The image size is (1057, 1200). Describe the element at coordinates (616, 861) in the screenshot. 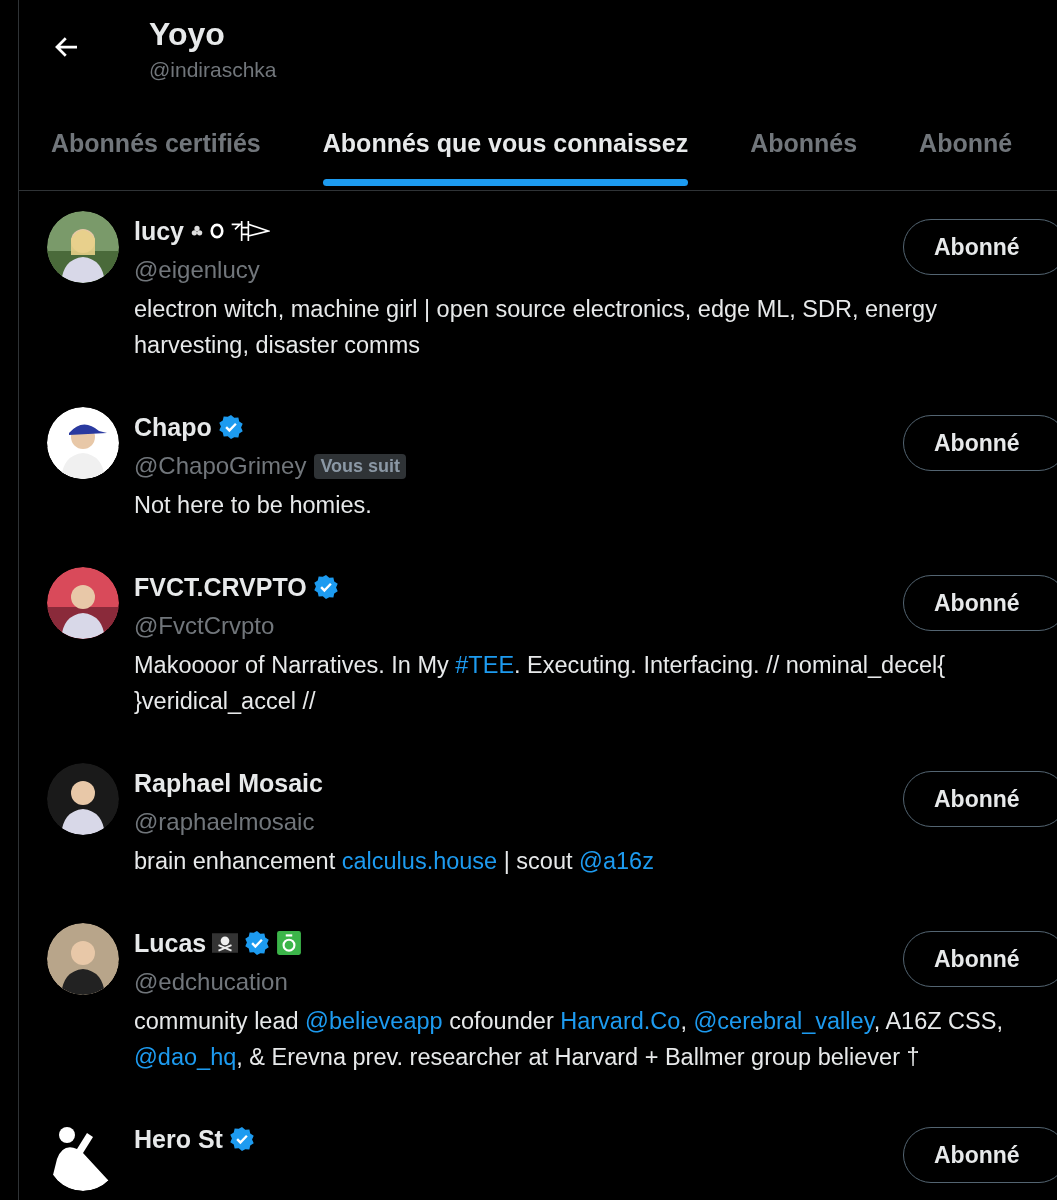

I see `bio-link: @a16z` at that location.